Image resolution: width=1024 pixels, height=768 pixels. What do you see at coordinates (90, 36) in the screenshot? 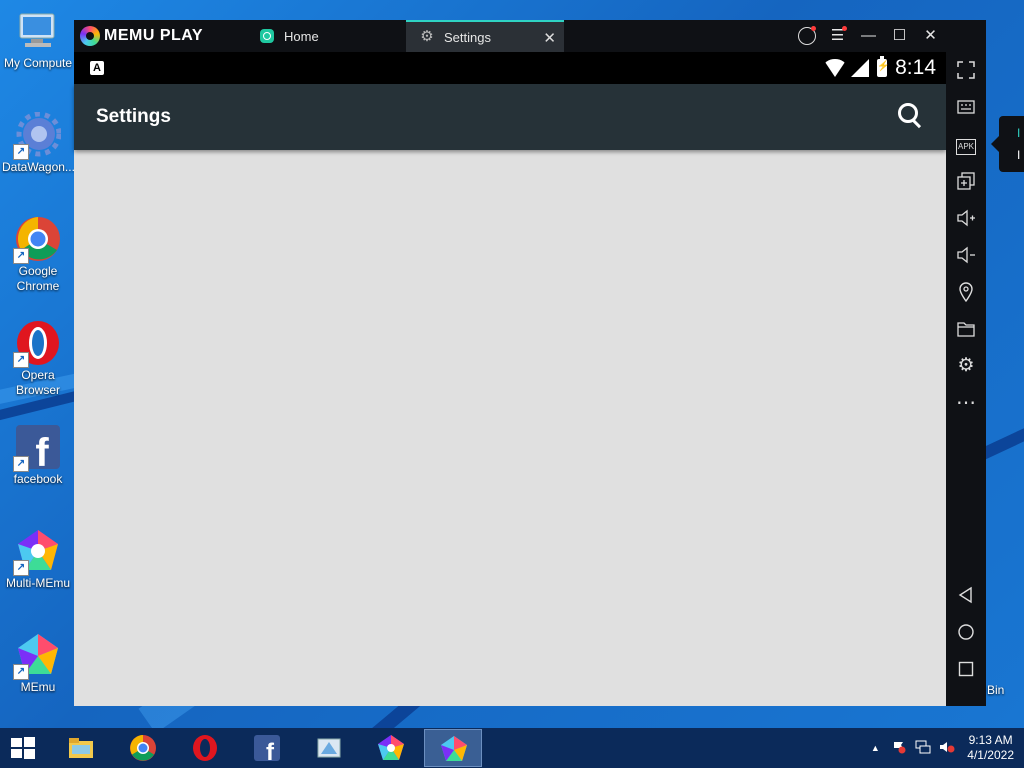
I see `memu-logo-icon` at bounding box center [90, 36].